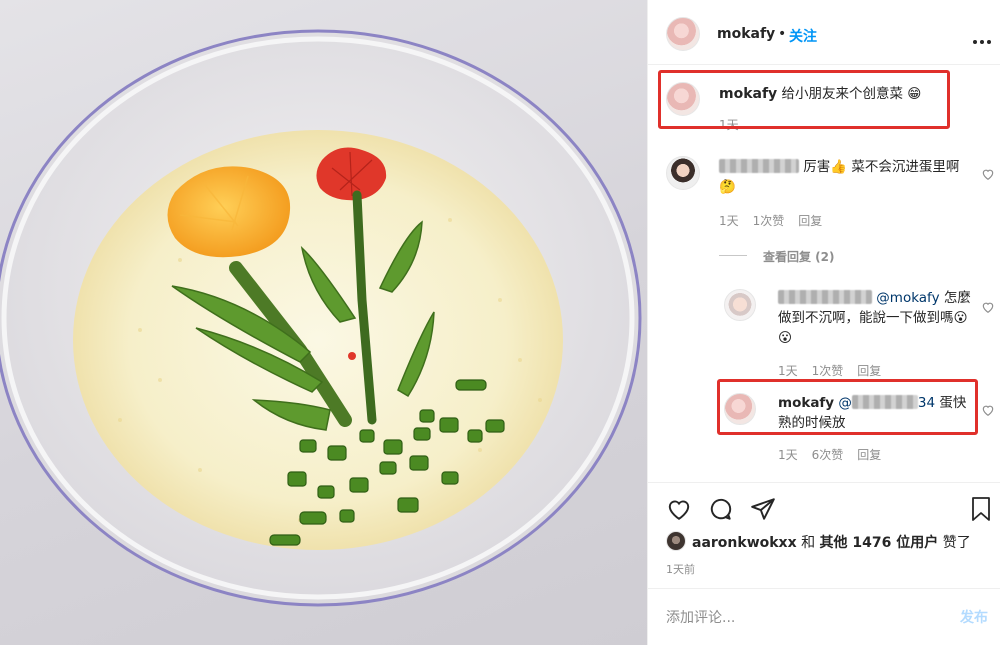 The height and width of the screenshot is (645, 1000). I want to click on post-time: 1天前, so click(680, 569).